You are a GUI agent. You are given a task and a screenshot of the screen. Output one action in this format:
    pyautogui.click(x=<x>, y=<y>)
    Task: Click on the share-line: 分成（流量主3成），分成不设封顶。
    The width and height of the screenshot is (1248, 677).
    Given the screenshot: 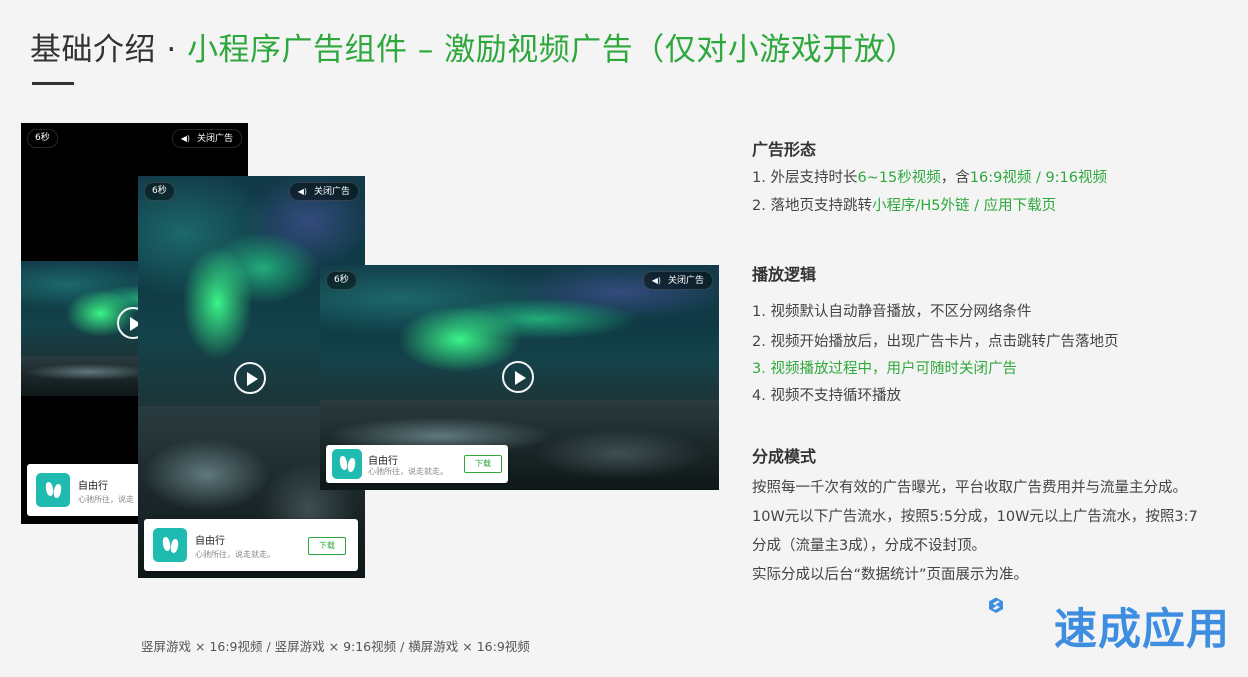 What is the action you would take?
    pyautogui.click(x=869, y=546)
    